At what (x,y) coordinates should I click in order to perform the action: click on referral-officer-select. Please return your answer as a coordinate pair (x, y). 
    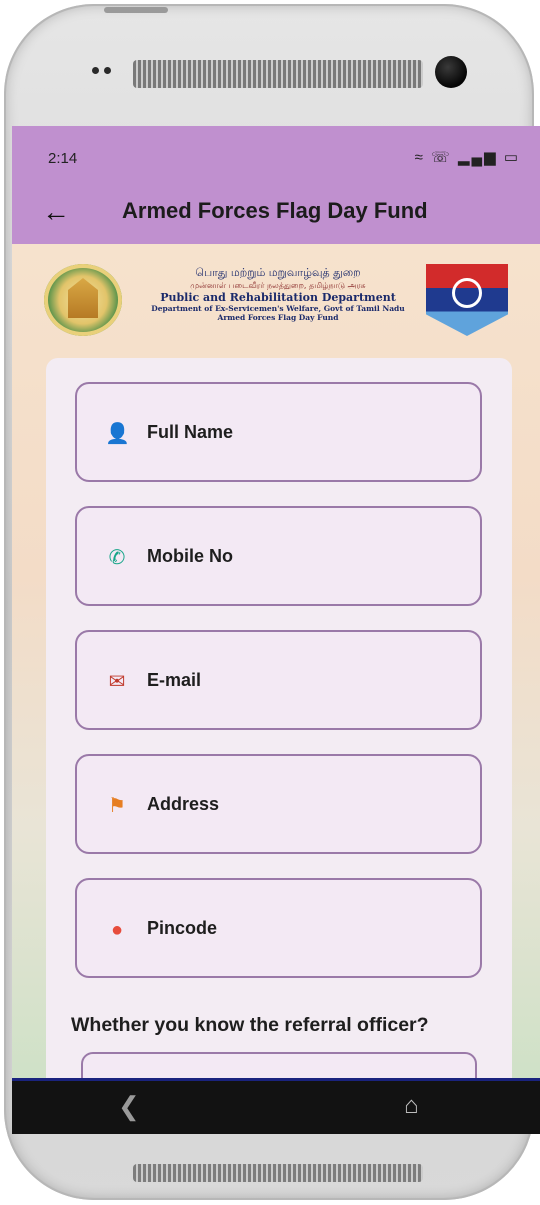
    Looking at the image, I should click on (279, 1065).